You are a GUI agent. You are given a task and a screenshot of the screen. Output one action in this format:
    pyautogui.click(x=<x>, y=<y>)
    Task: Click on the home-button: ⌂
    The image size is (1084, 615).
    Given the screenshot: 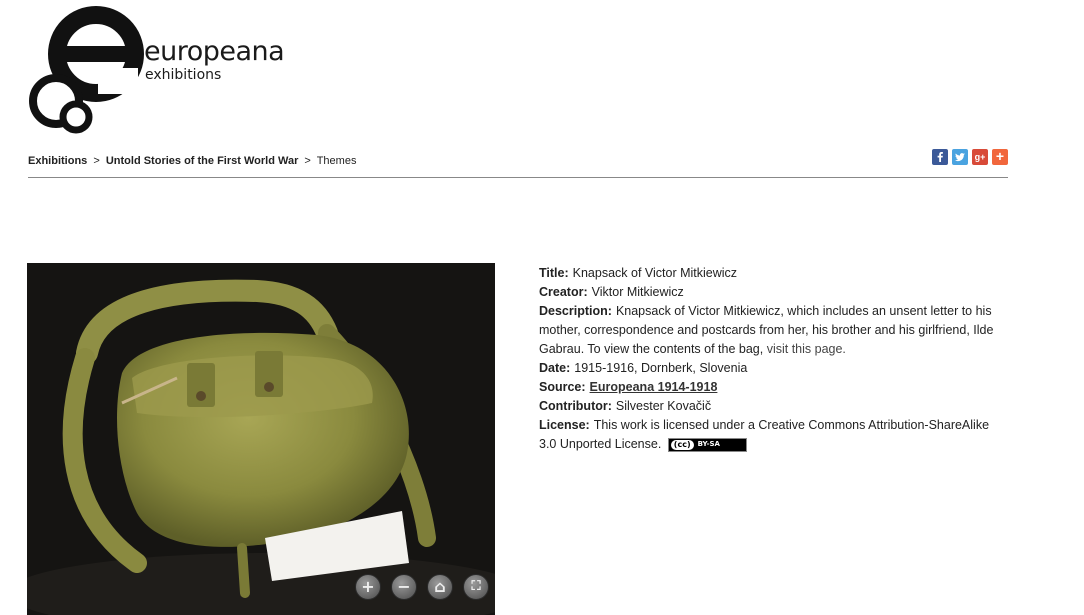 What is the action you would take?
    pyautogui.click(x=440, y=587)
    